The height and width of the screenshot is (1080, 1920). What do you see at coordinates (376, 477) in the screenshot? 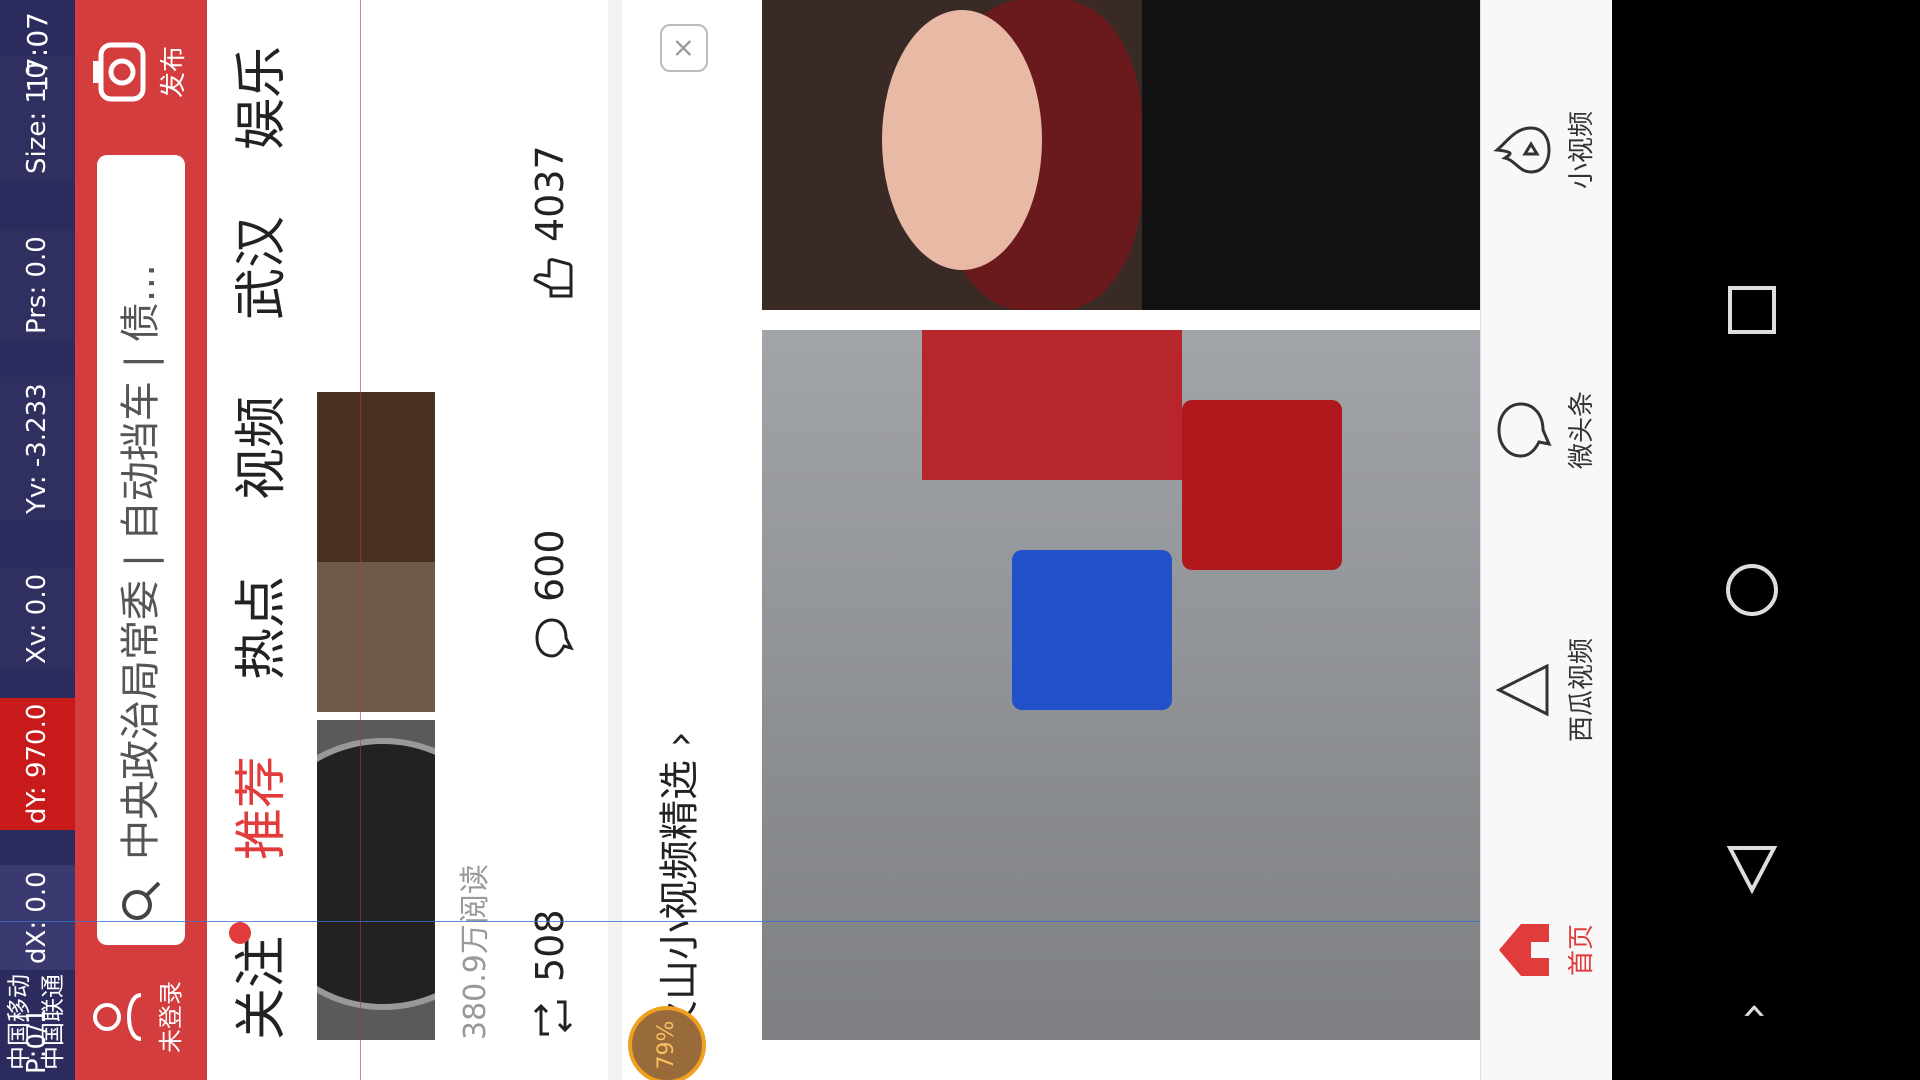
I see `food-image` at bounding box center [376, 477].